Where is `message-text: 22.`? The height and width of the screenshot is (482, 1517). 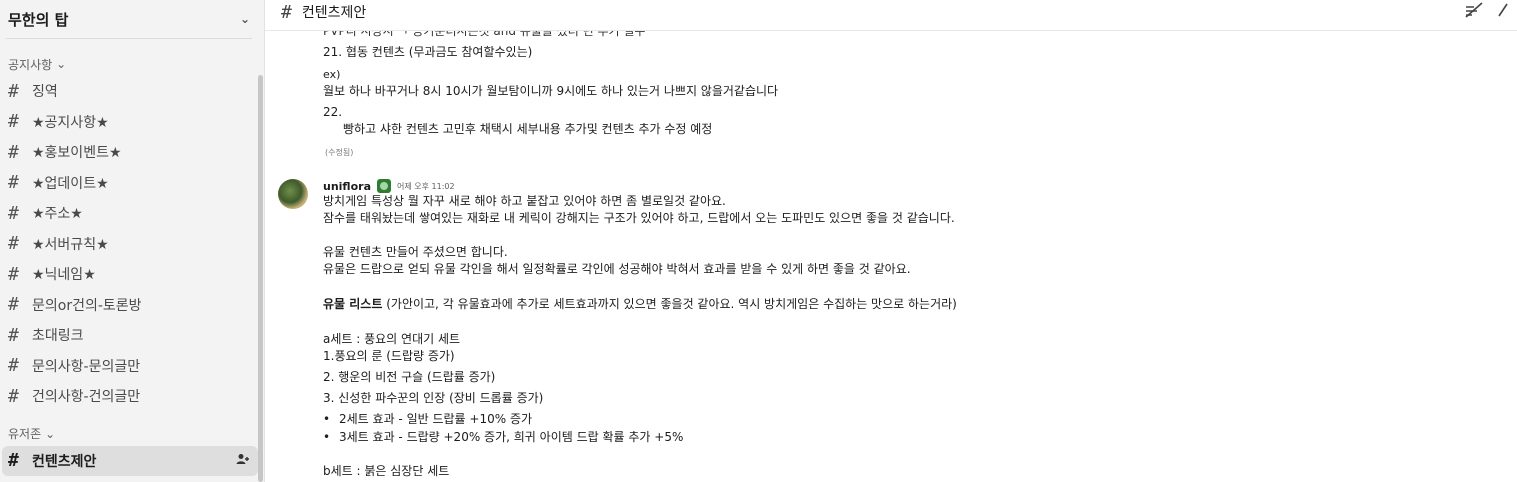 message-text: 22. is located at coordinates (333, 112).